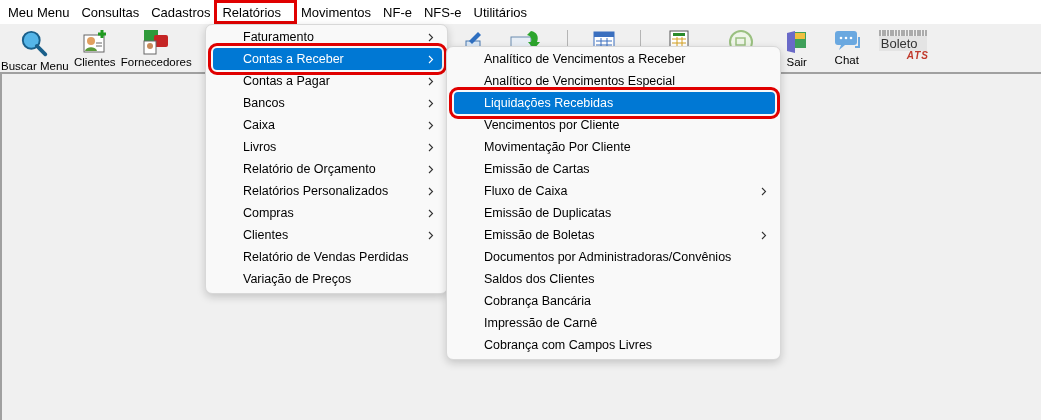 Image resolution: width=1041 pixels, height=420 pixels. What do you see at coordinates (327, 169) in the screenshot?
I see `menu-item: Relatório de Orçamento` at bounding box center [327, 169].